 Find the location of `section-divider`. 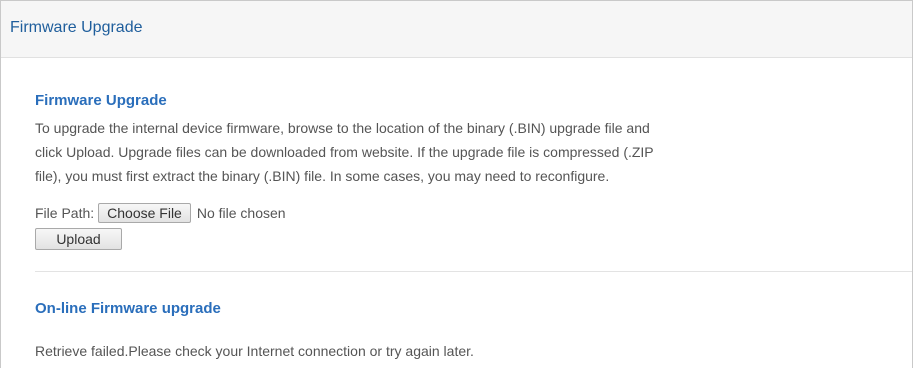

section-divider is located at coordinates (473, 271).